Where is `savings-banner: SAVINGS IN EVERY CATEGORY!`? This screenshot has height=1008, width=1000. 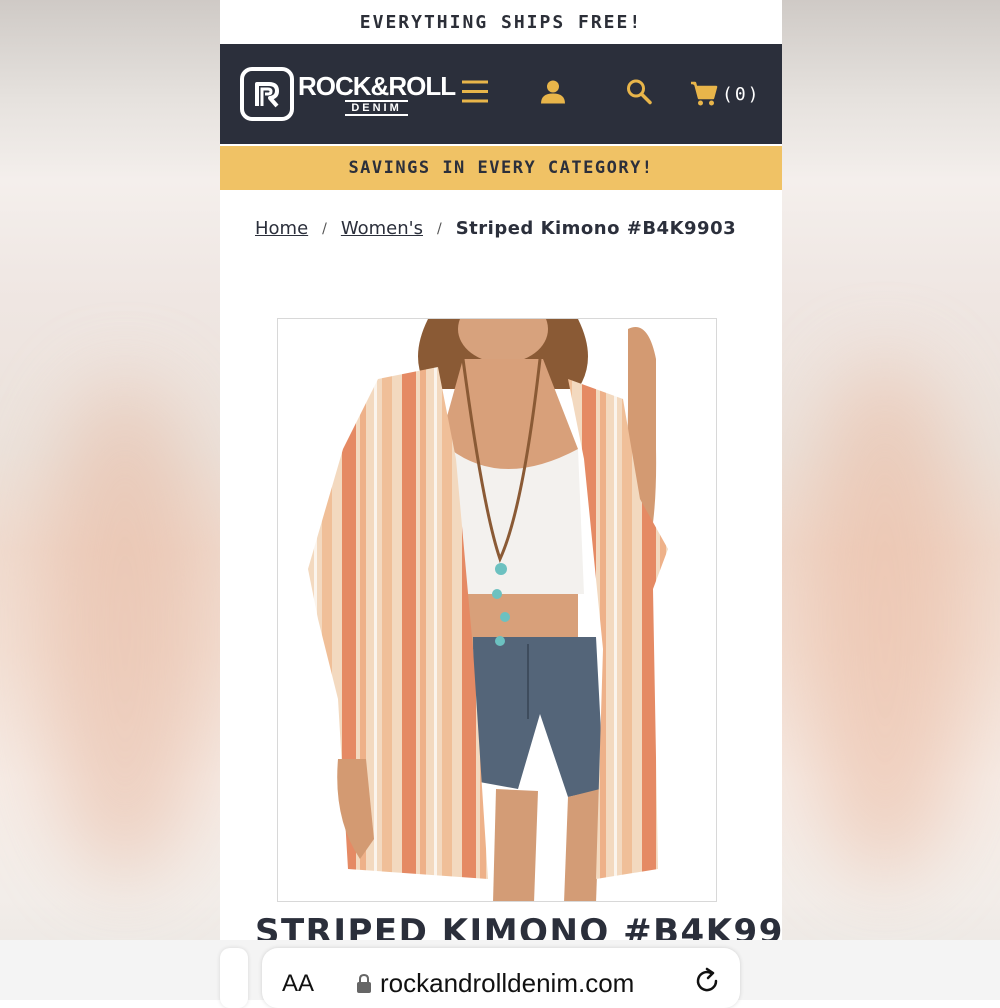 savings-banner: SAVINGS IN EVERY CATEGORY! is located at coordinates (501, 168).